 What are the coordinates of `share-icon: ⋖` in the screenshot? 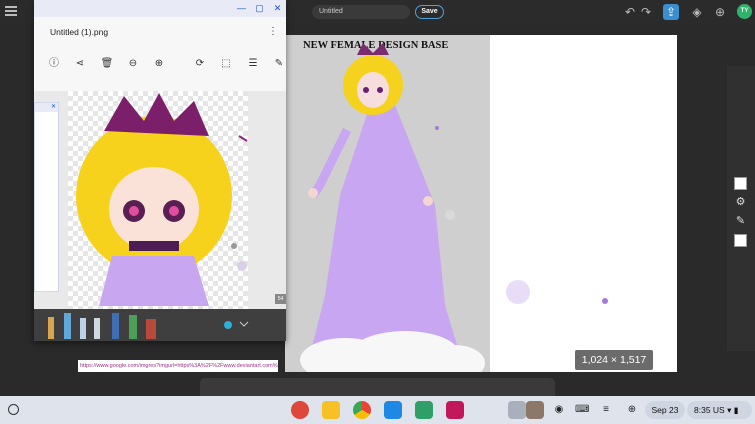 It's located at (80, 64).